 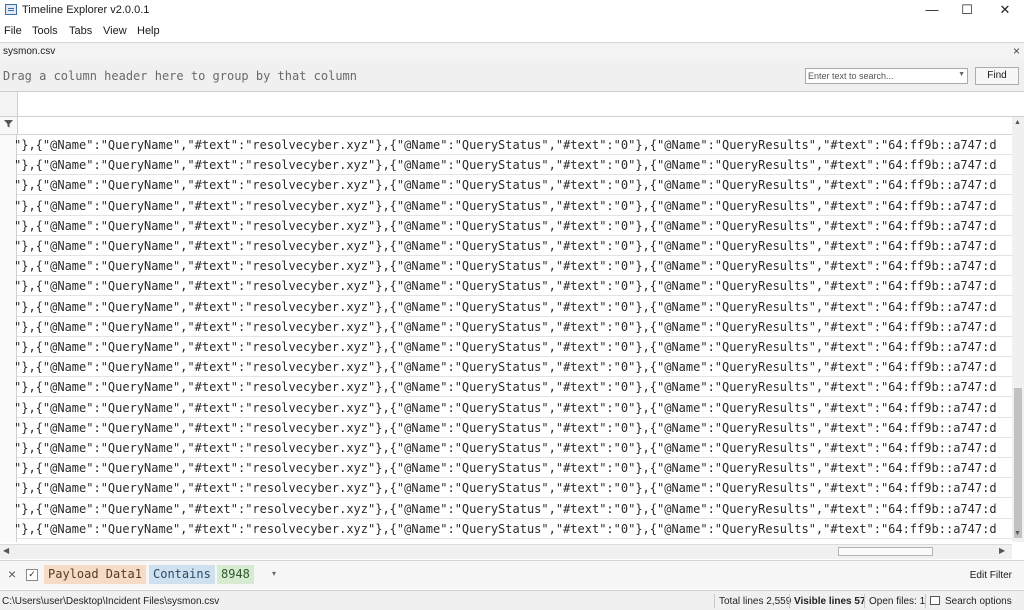 I want to click on row-indicator-header, so click(x=9, y=104).